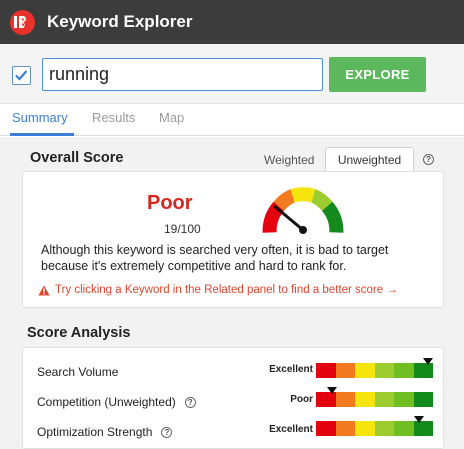  I want to click on metric-scale-competition, so click(374, 399).